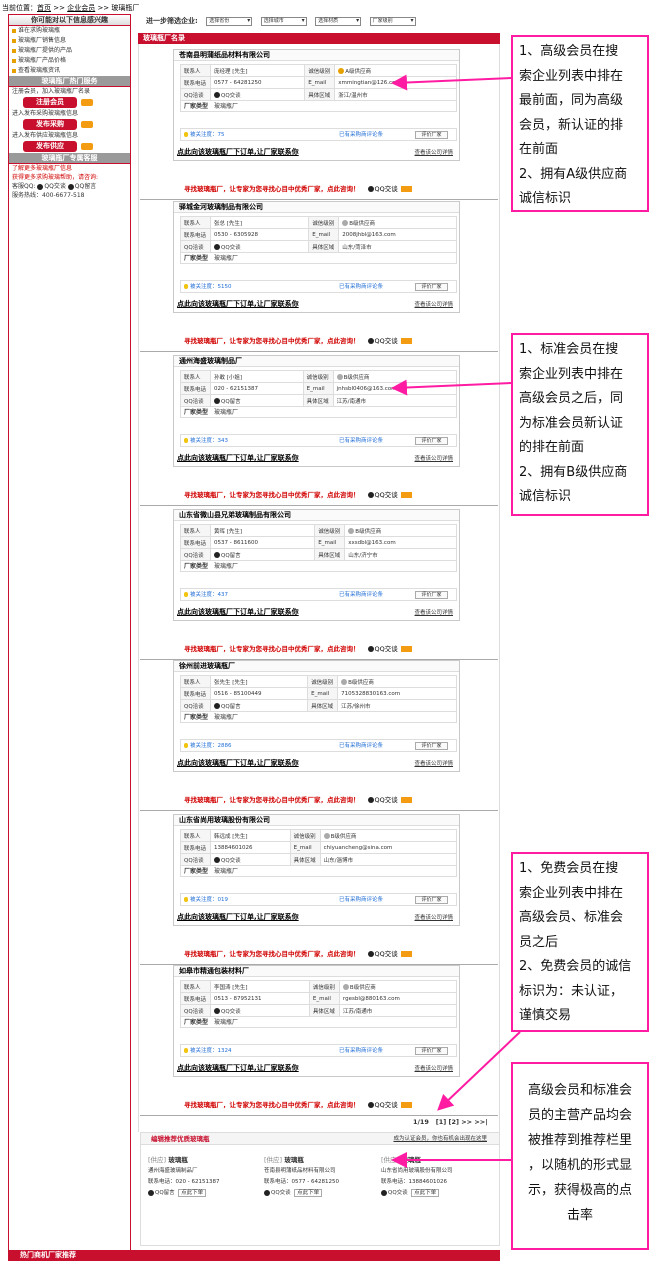 The height and width of the screenshot is (1263, 650). Describe the element at coordinates (398, 998) in the screenshot. I see `email-value: rgesbl@880163.com` at that location.